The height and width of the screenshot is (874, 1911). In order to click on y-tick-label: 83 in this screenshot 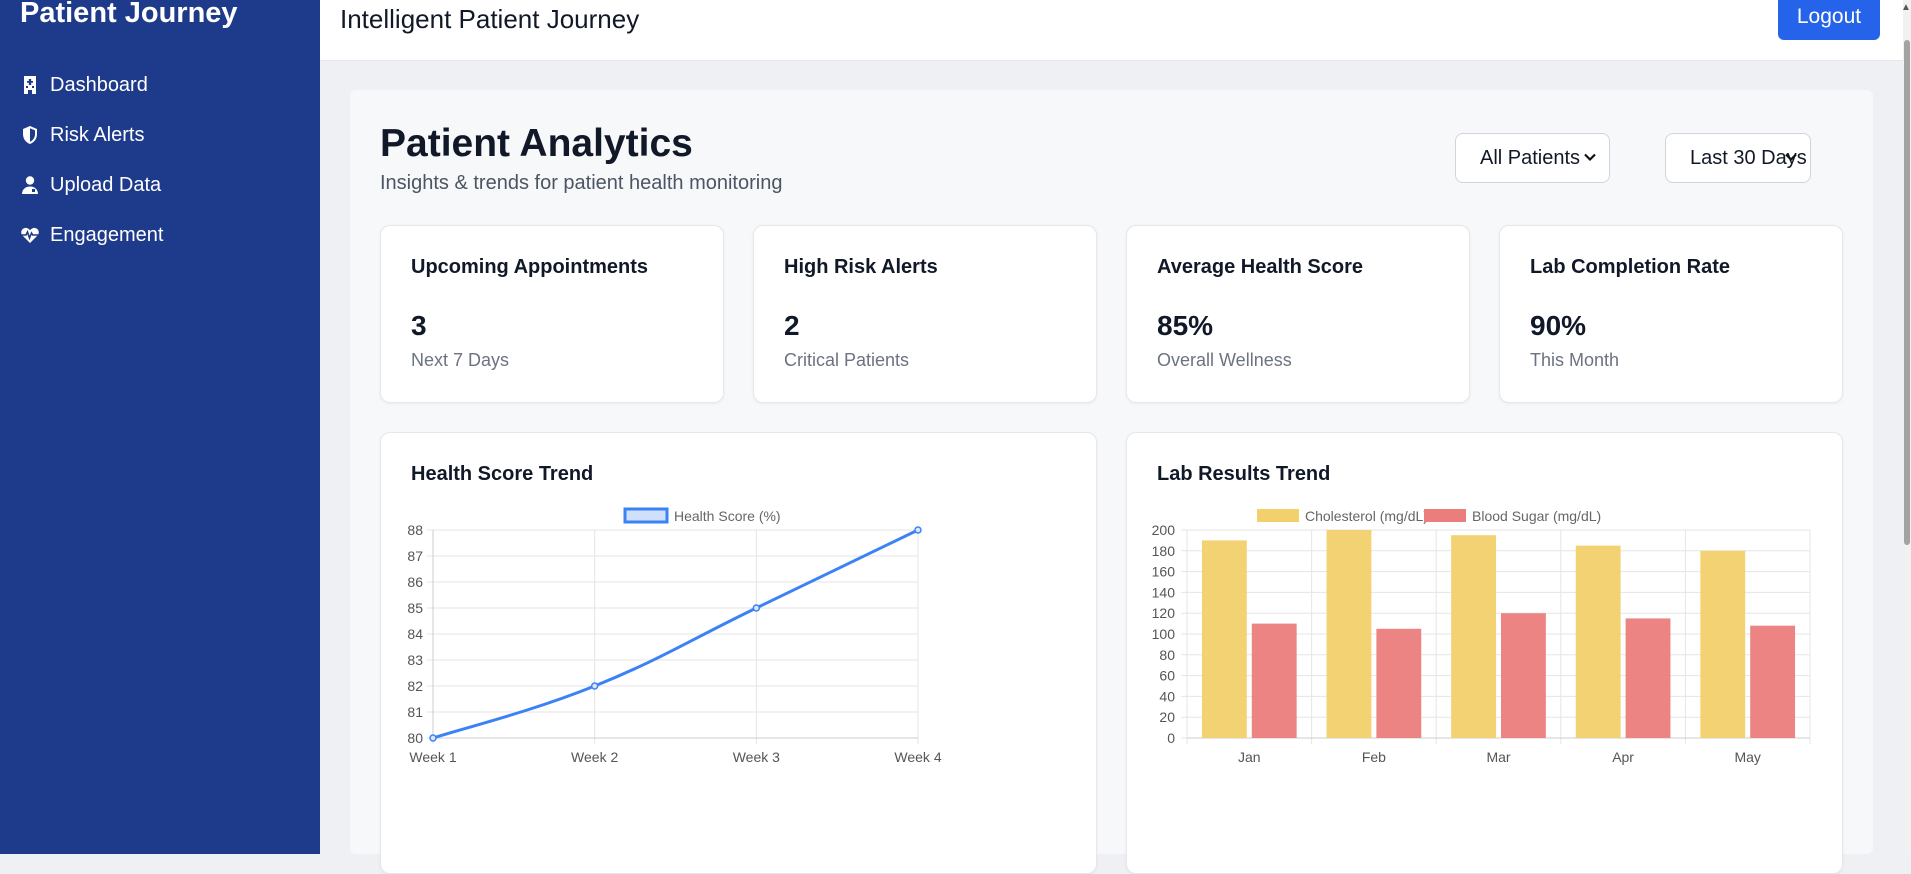, I will do `click(415, 660)`.